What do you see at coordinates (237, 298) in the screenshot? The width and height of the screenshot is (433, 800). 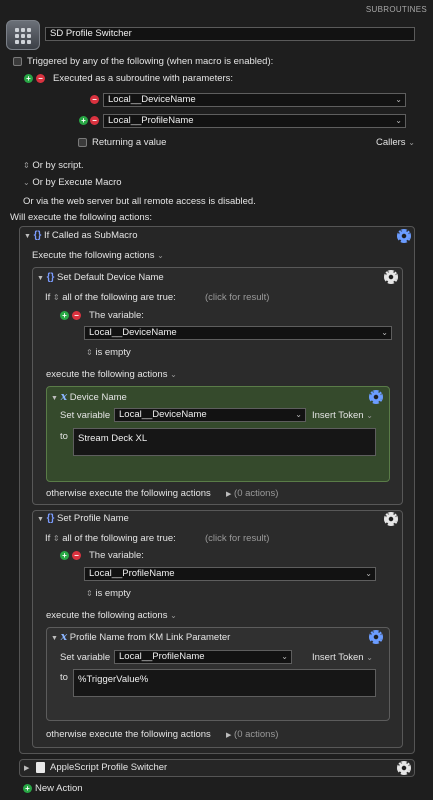 I see `block1-click-result: (click for result)` at bounding box center [237, 298].